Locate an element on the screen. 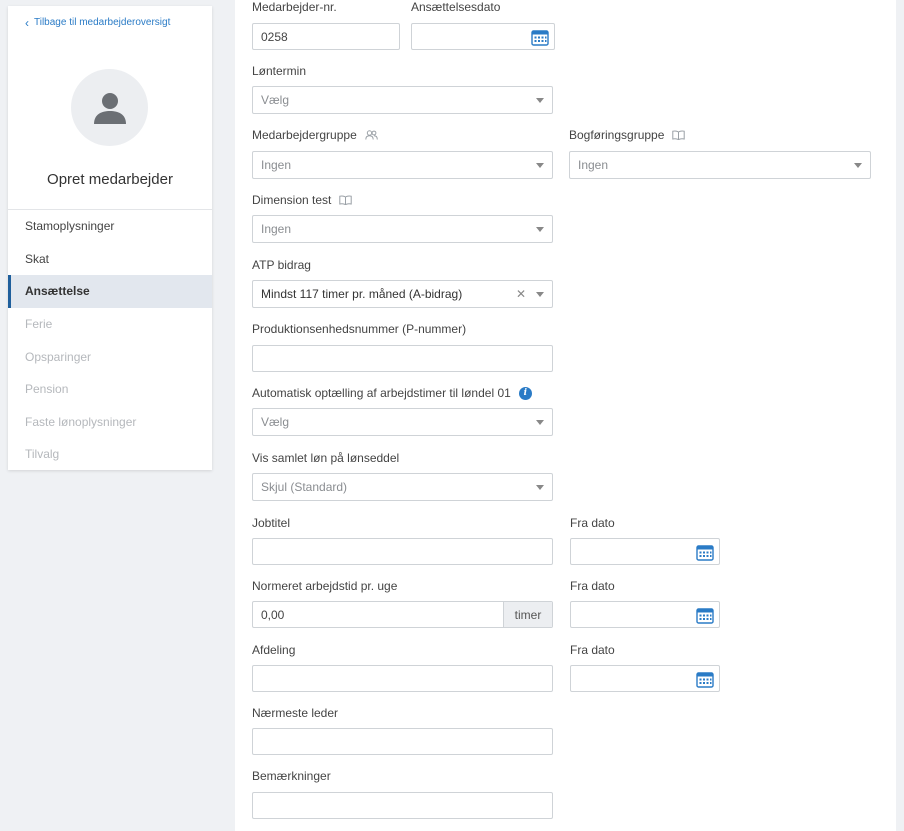 This screenshot has width=904, height=831. employee-group-label: Medarbejdergruppe is located at coordinates (315, 135).